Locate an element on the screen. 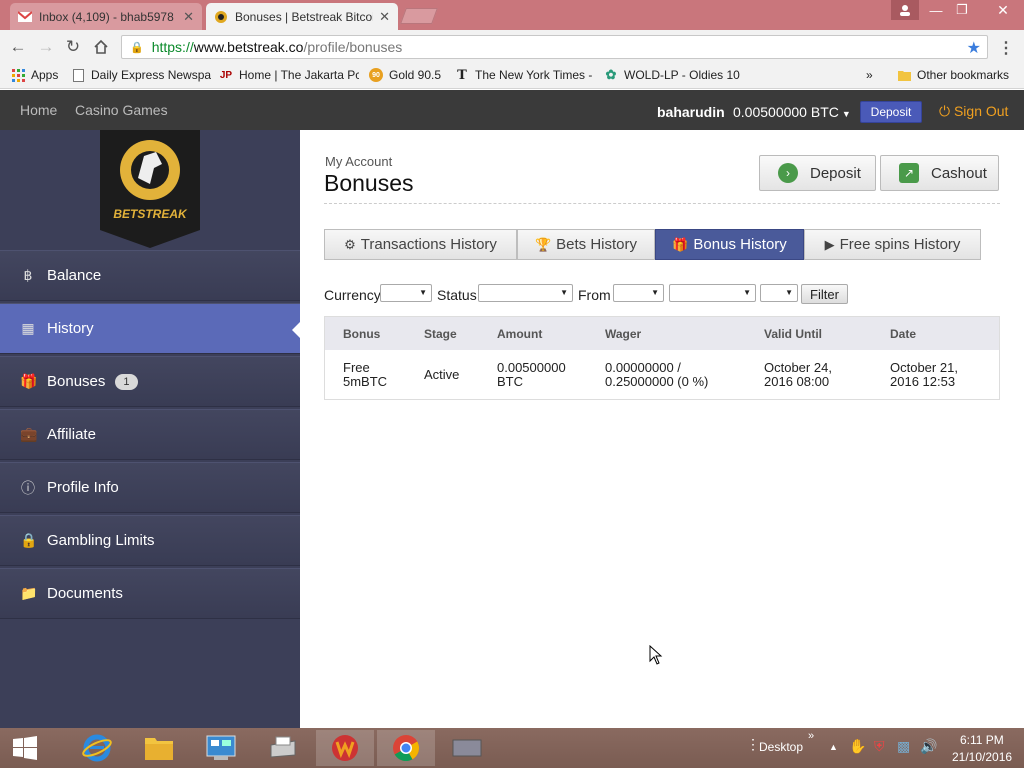 Image resolution: width=1024 pixels, height=768 pixels. cell-line: 5mBTC is located at coordinates (365, 381).